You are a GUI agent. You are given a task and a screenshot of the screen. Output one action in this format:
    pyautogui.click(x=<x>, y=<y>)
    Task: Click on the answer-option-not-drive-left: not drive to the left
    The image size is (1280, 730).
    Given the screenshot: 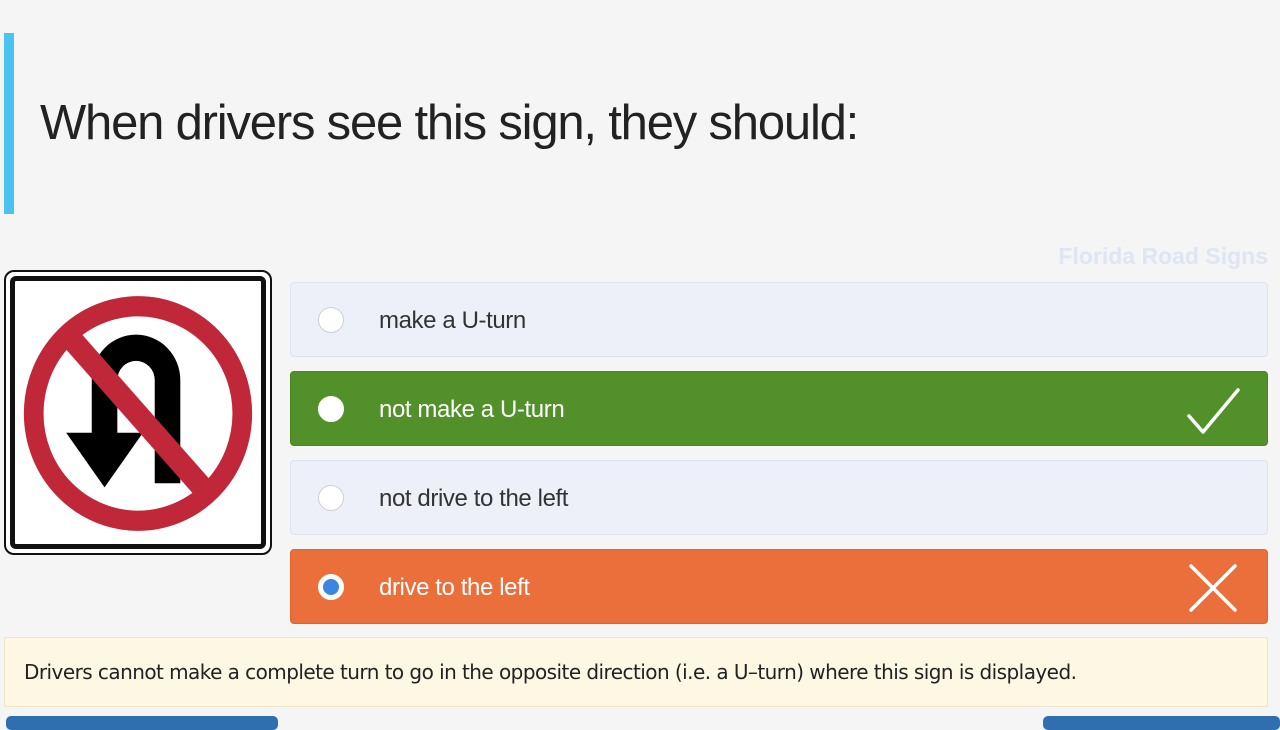 What is the action you would take?
    pyautogui.click(x=779, y=497)
    